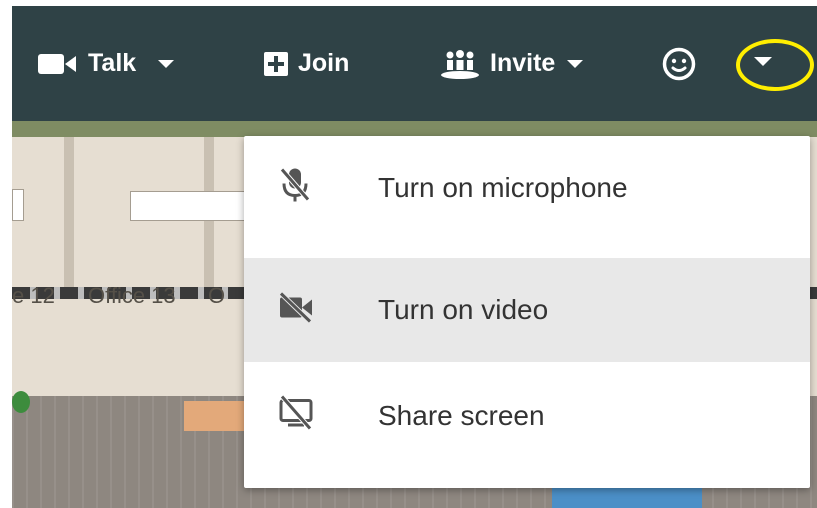 This screenshot has width=817, height=508. I want to click on video-off-icon, so click(296, 310).